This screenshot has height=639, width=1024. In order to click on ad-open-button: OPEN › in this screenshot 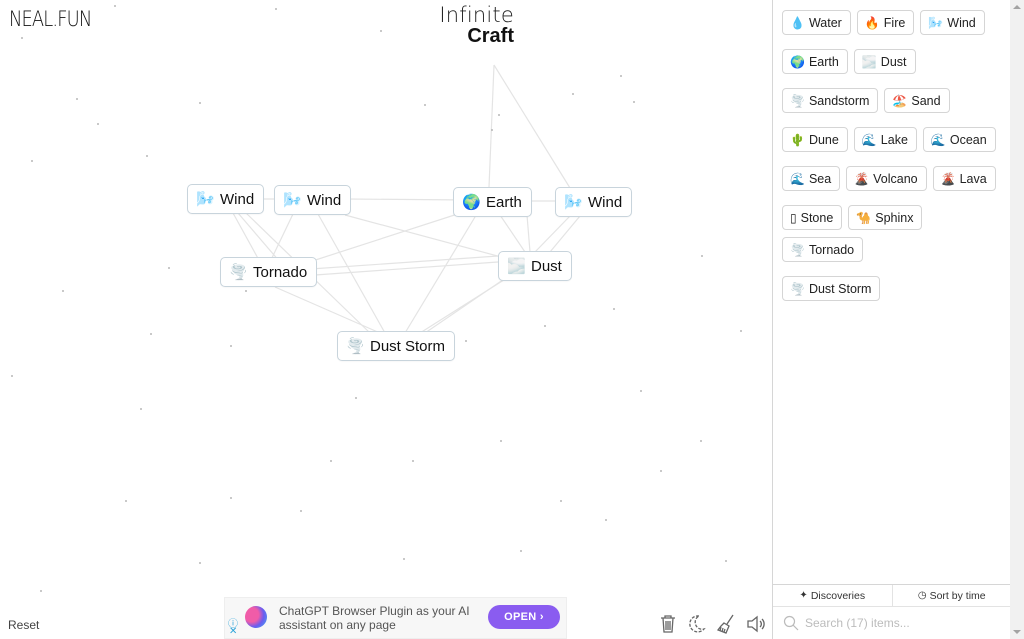, I will do `click(524, 617)`.